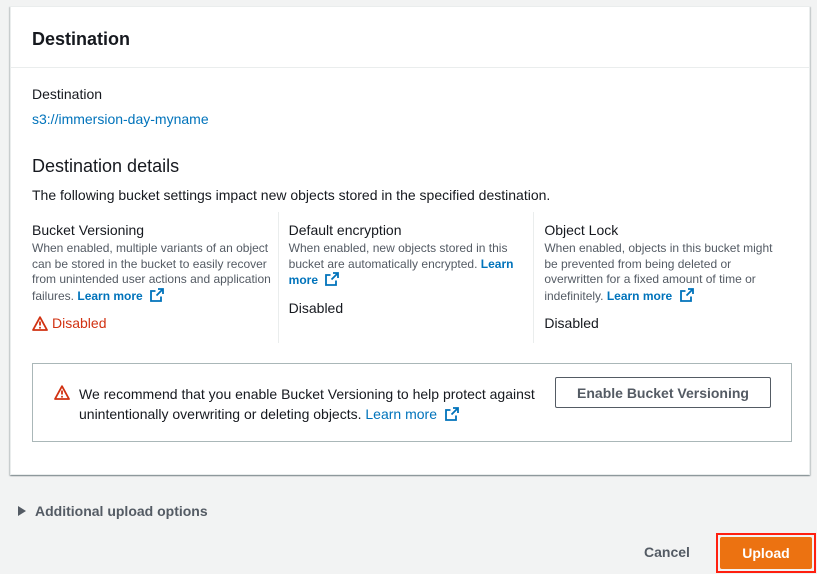 This screenshot has height=574, width=817. I want to click on status-text: Disabled, so click(79, 323).